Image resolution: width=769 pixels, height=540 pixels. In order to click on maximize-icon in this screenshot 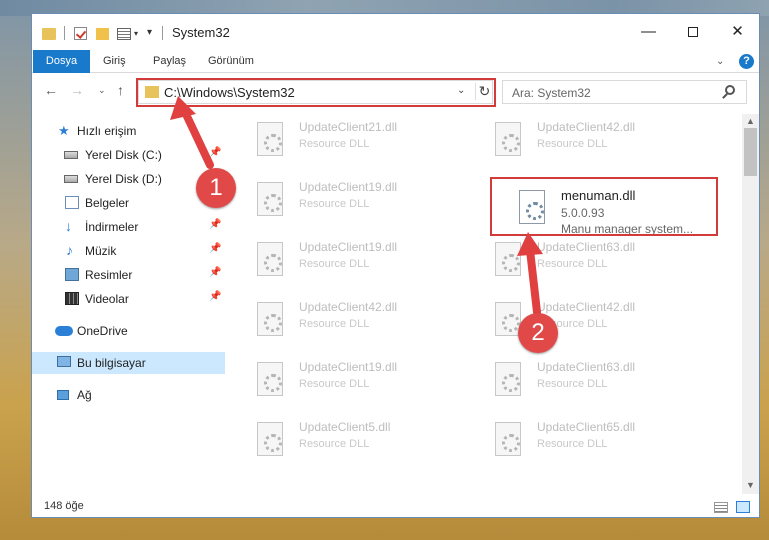, I will do `click(692, 32)`.